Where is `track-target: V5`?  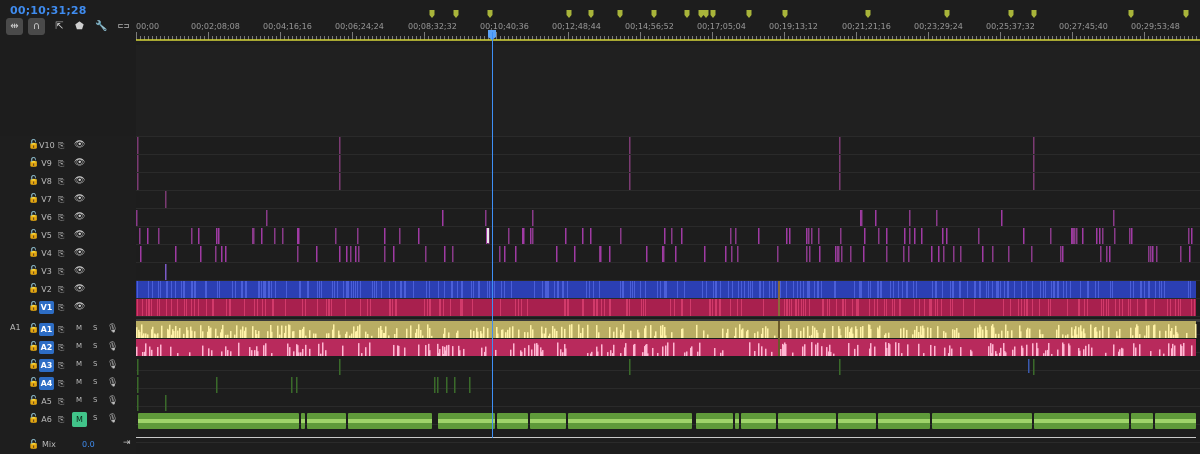
track-target: V5 is located at coordinates (46, 235).